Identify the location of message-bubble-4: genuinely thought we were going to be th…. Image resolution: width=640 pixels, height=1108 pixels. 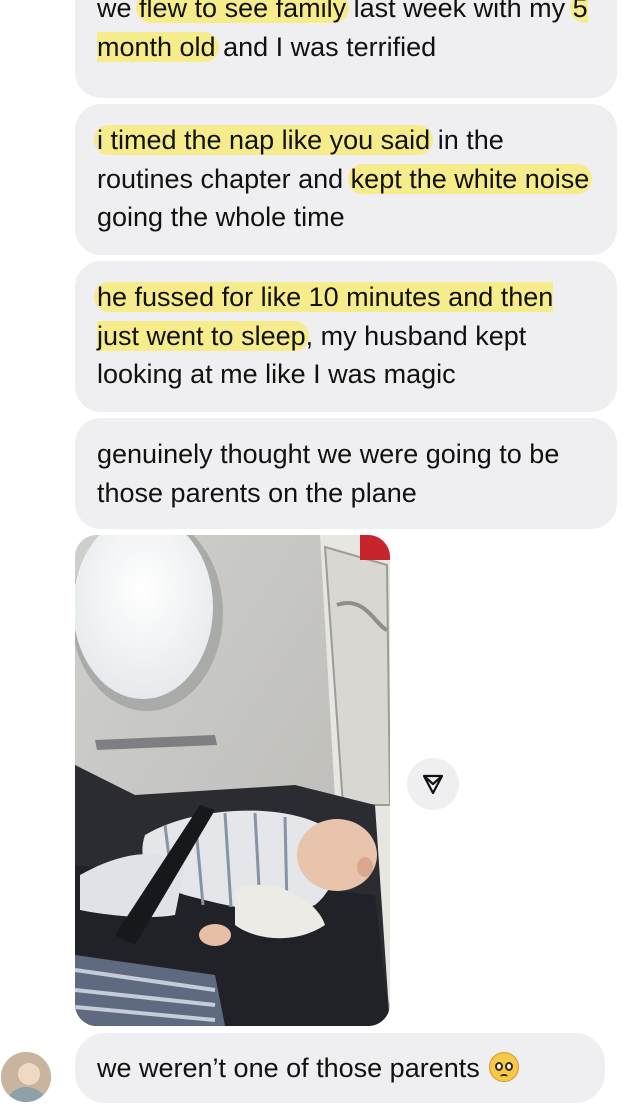
(346, 473).